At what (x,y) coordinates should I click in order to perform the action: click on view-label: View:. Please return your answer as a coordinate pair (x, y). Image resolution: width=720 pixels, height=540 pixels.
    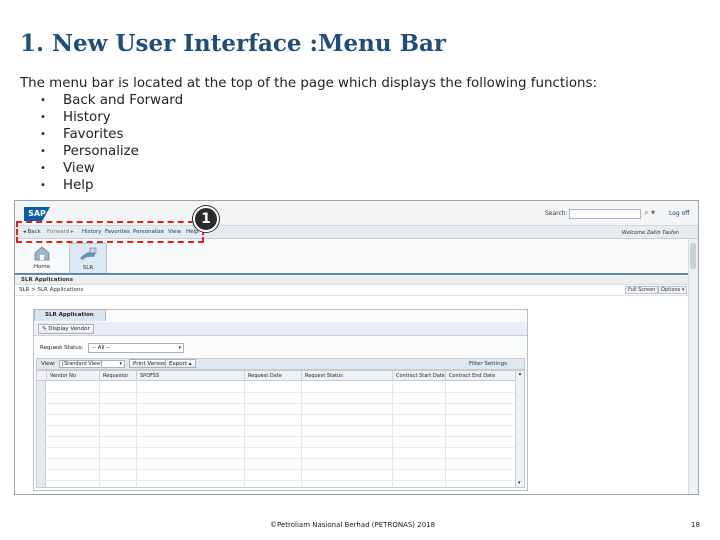
    Looking at the image, I should click on (48, 364).